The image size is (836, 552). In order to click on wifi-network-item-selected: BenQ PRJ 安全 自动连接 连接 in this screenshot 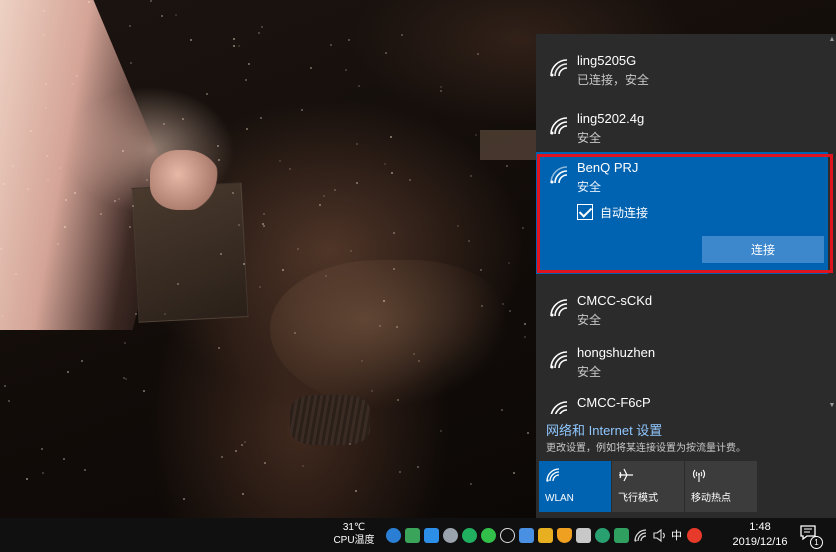, I will do `click(682, 213)`.